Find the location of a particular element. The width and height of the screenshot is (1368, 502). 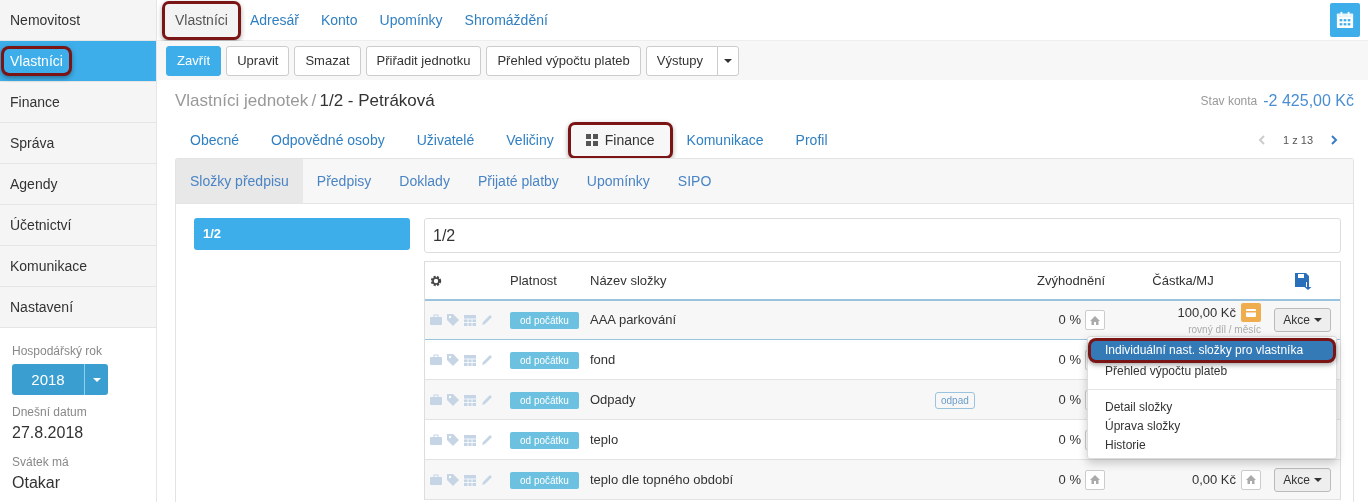

calendar-button is located at coordinates (1345, 20).